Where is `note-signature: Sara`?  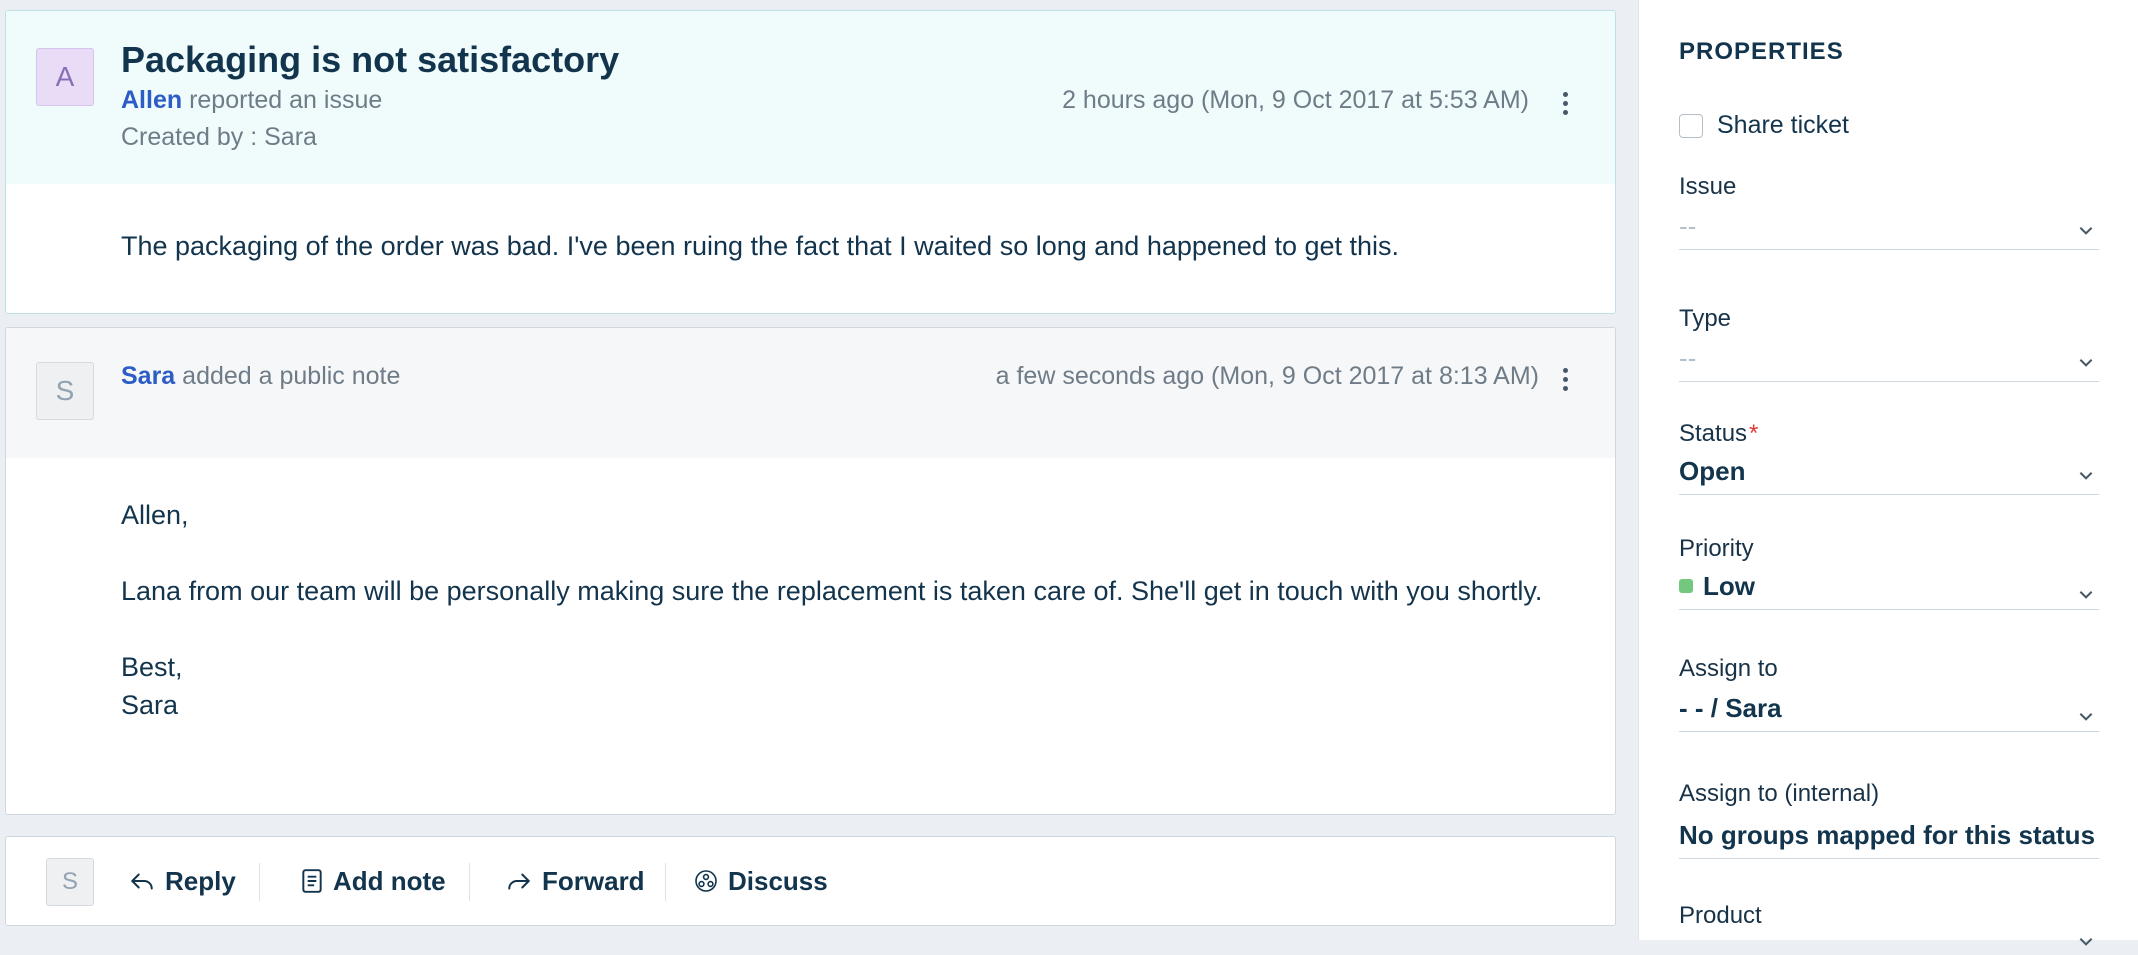 note-signature: Sara is located at coordinates (150, 705).